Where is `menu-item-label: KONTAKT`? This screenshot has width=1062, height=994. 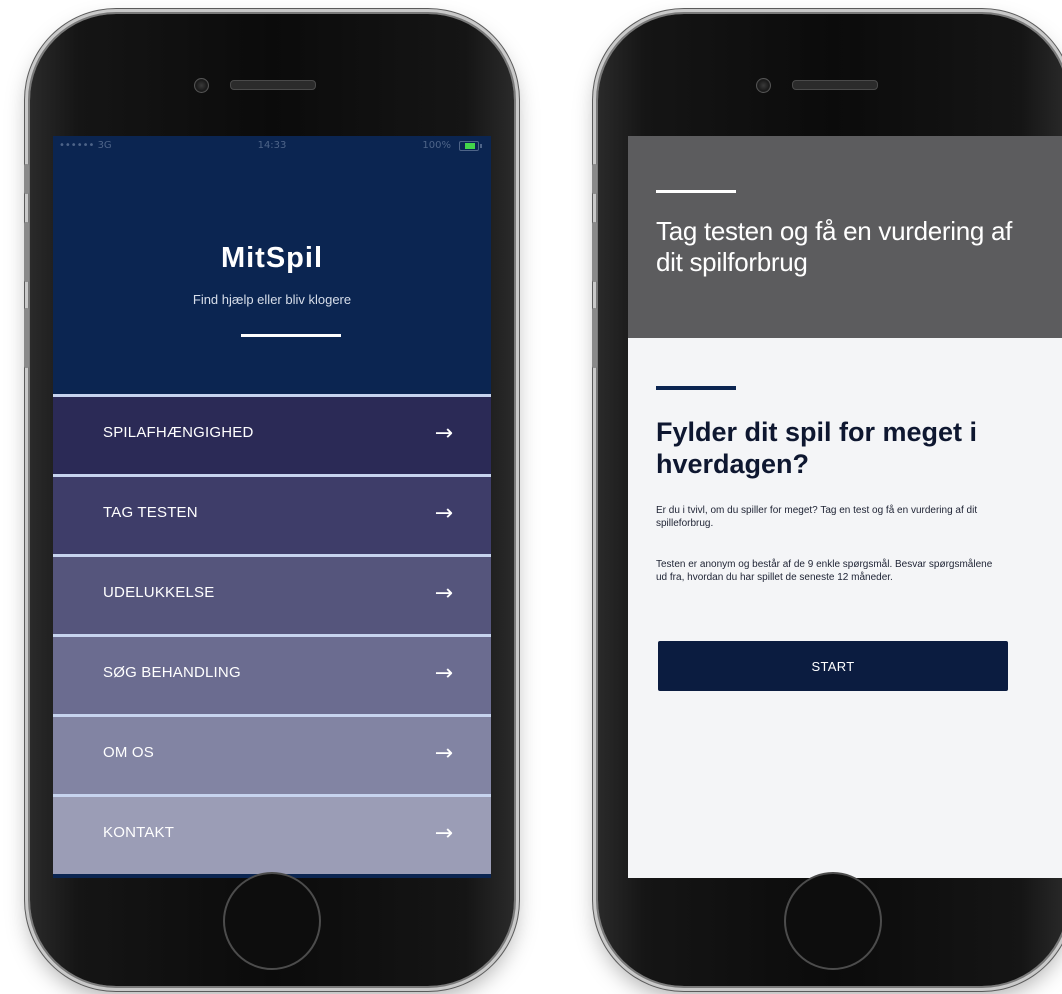
menu-item-label: KONTAKT is located at coordinates (139, 832).